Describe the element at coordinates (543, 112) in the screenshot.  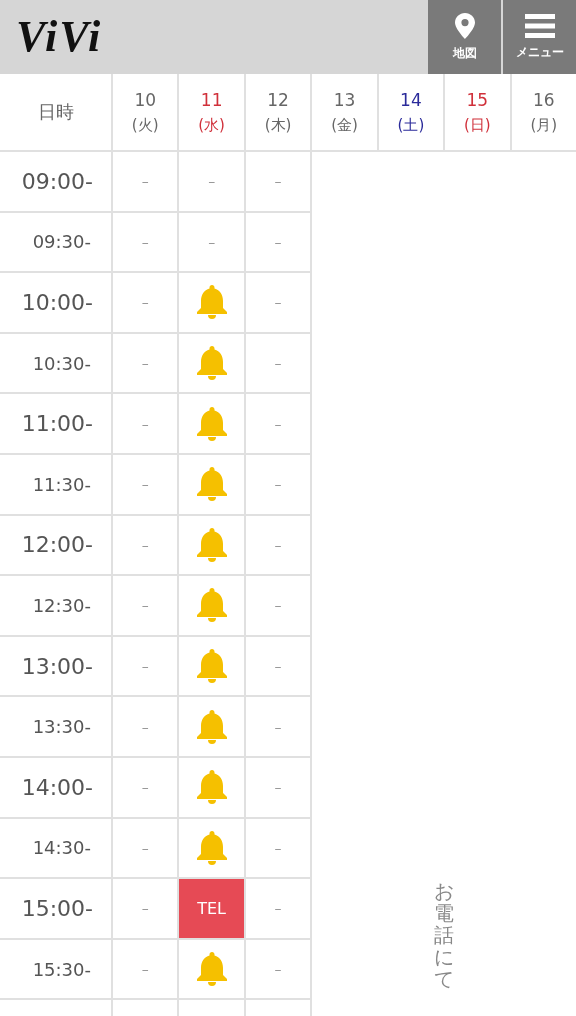
I see `date-header: 16 (月)` at that location.